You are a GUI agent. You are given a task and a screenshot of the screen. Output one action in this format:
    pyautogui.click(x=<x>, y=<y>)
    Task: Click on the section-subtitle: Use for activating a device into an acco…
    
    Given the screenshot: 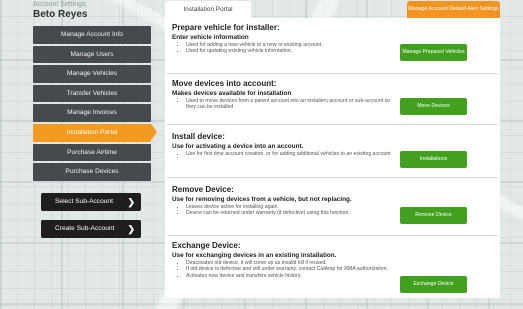 What is the action you would take?
    pyautogui.click(x=238, y=146)
    